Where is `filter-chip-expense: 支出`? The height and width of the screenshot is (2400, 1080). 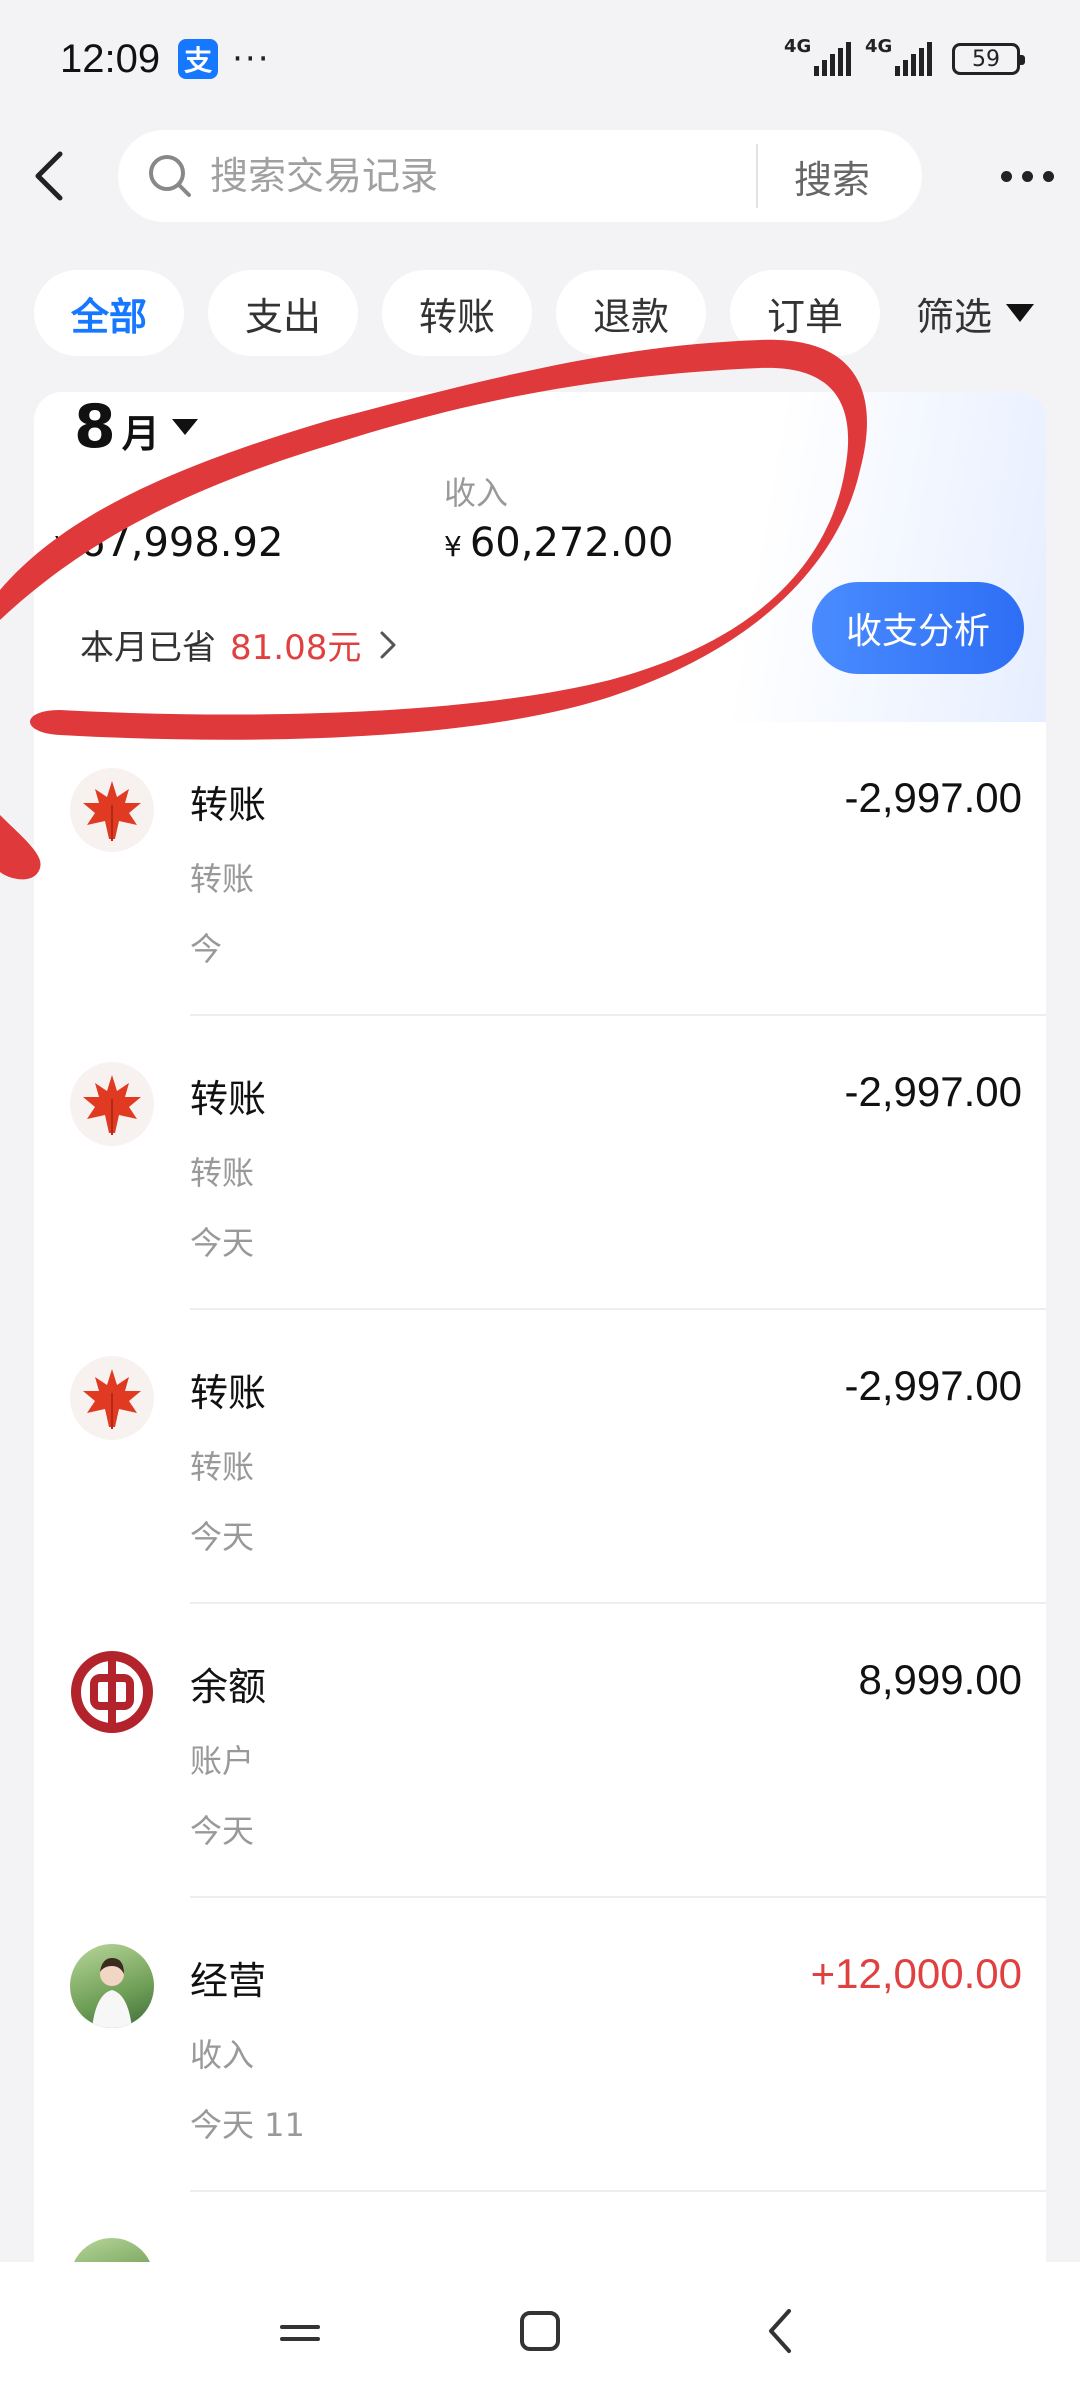 filter-chip-expense: 支出 is located at coordinates (283, 313).